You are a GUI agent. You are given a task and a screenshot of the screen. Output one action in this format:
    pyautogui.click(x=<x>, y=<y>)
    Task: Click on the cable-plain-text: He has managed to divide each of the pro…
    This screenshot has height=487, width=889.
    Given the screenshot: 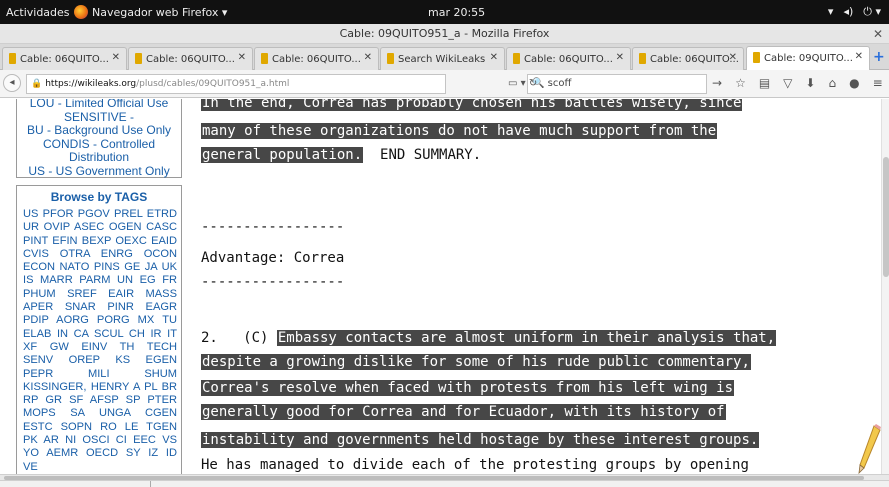 What is the action you would take?
    pyautogui.click(x=475, y=465)
    